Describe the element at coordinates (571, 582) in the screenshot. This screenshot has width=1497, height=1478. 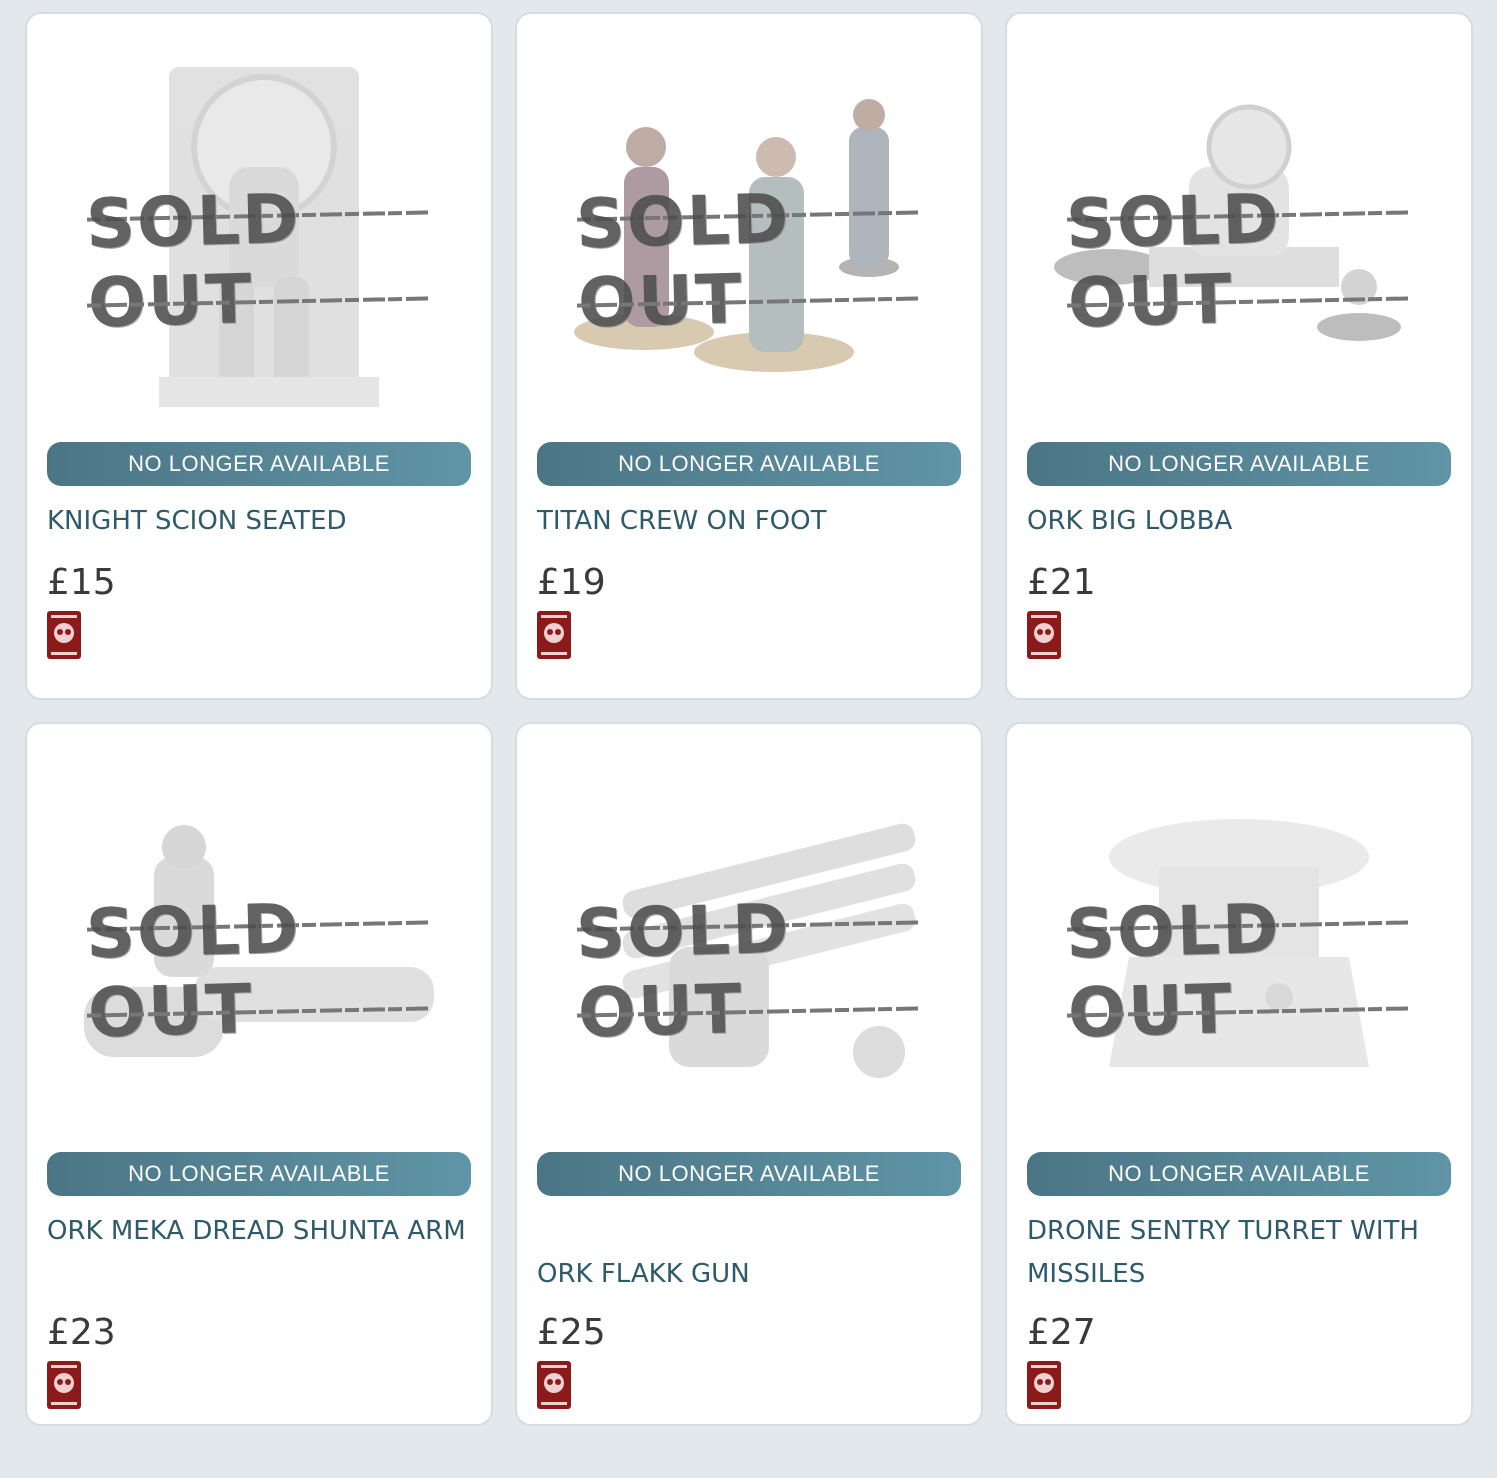
I see `product-price: £19` at that location.